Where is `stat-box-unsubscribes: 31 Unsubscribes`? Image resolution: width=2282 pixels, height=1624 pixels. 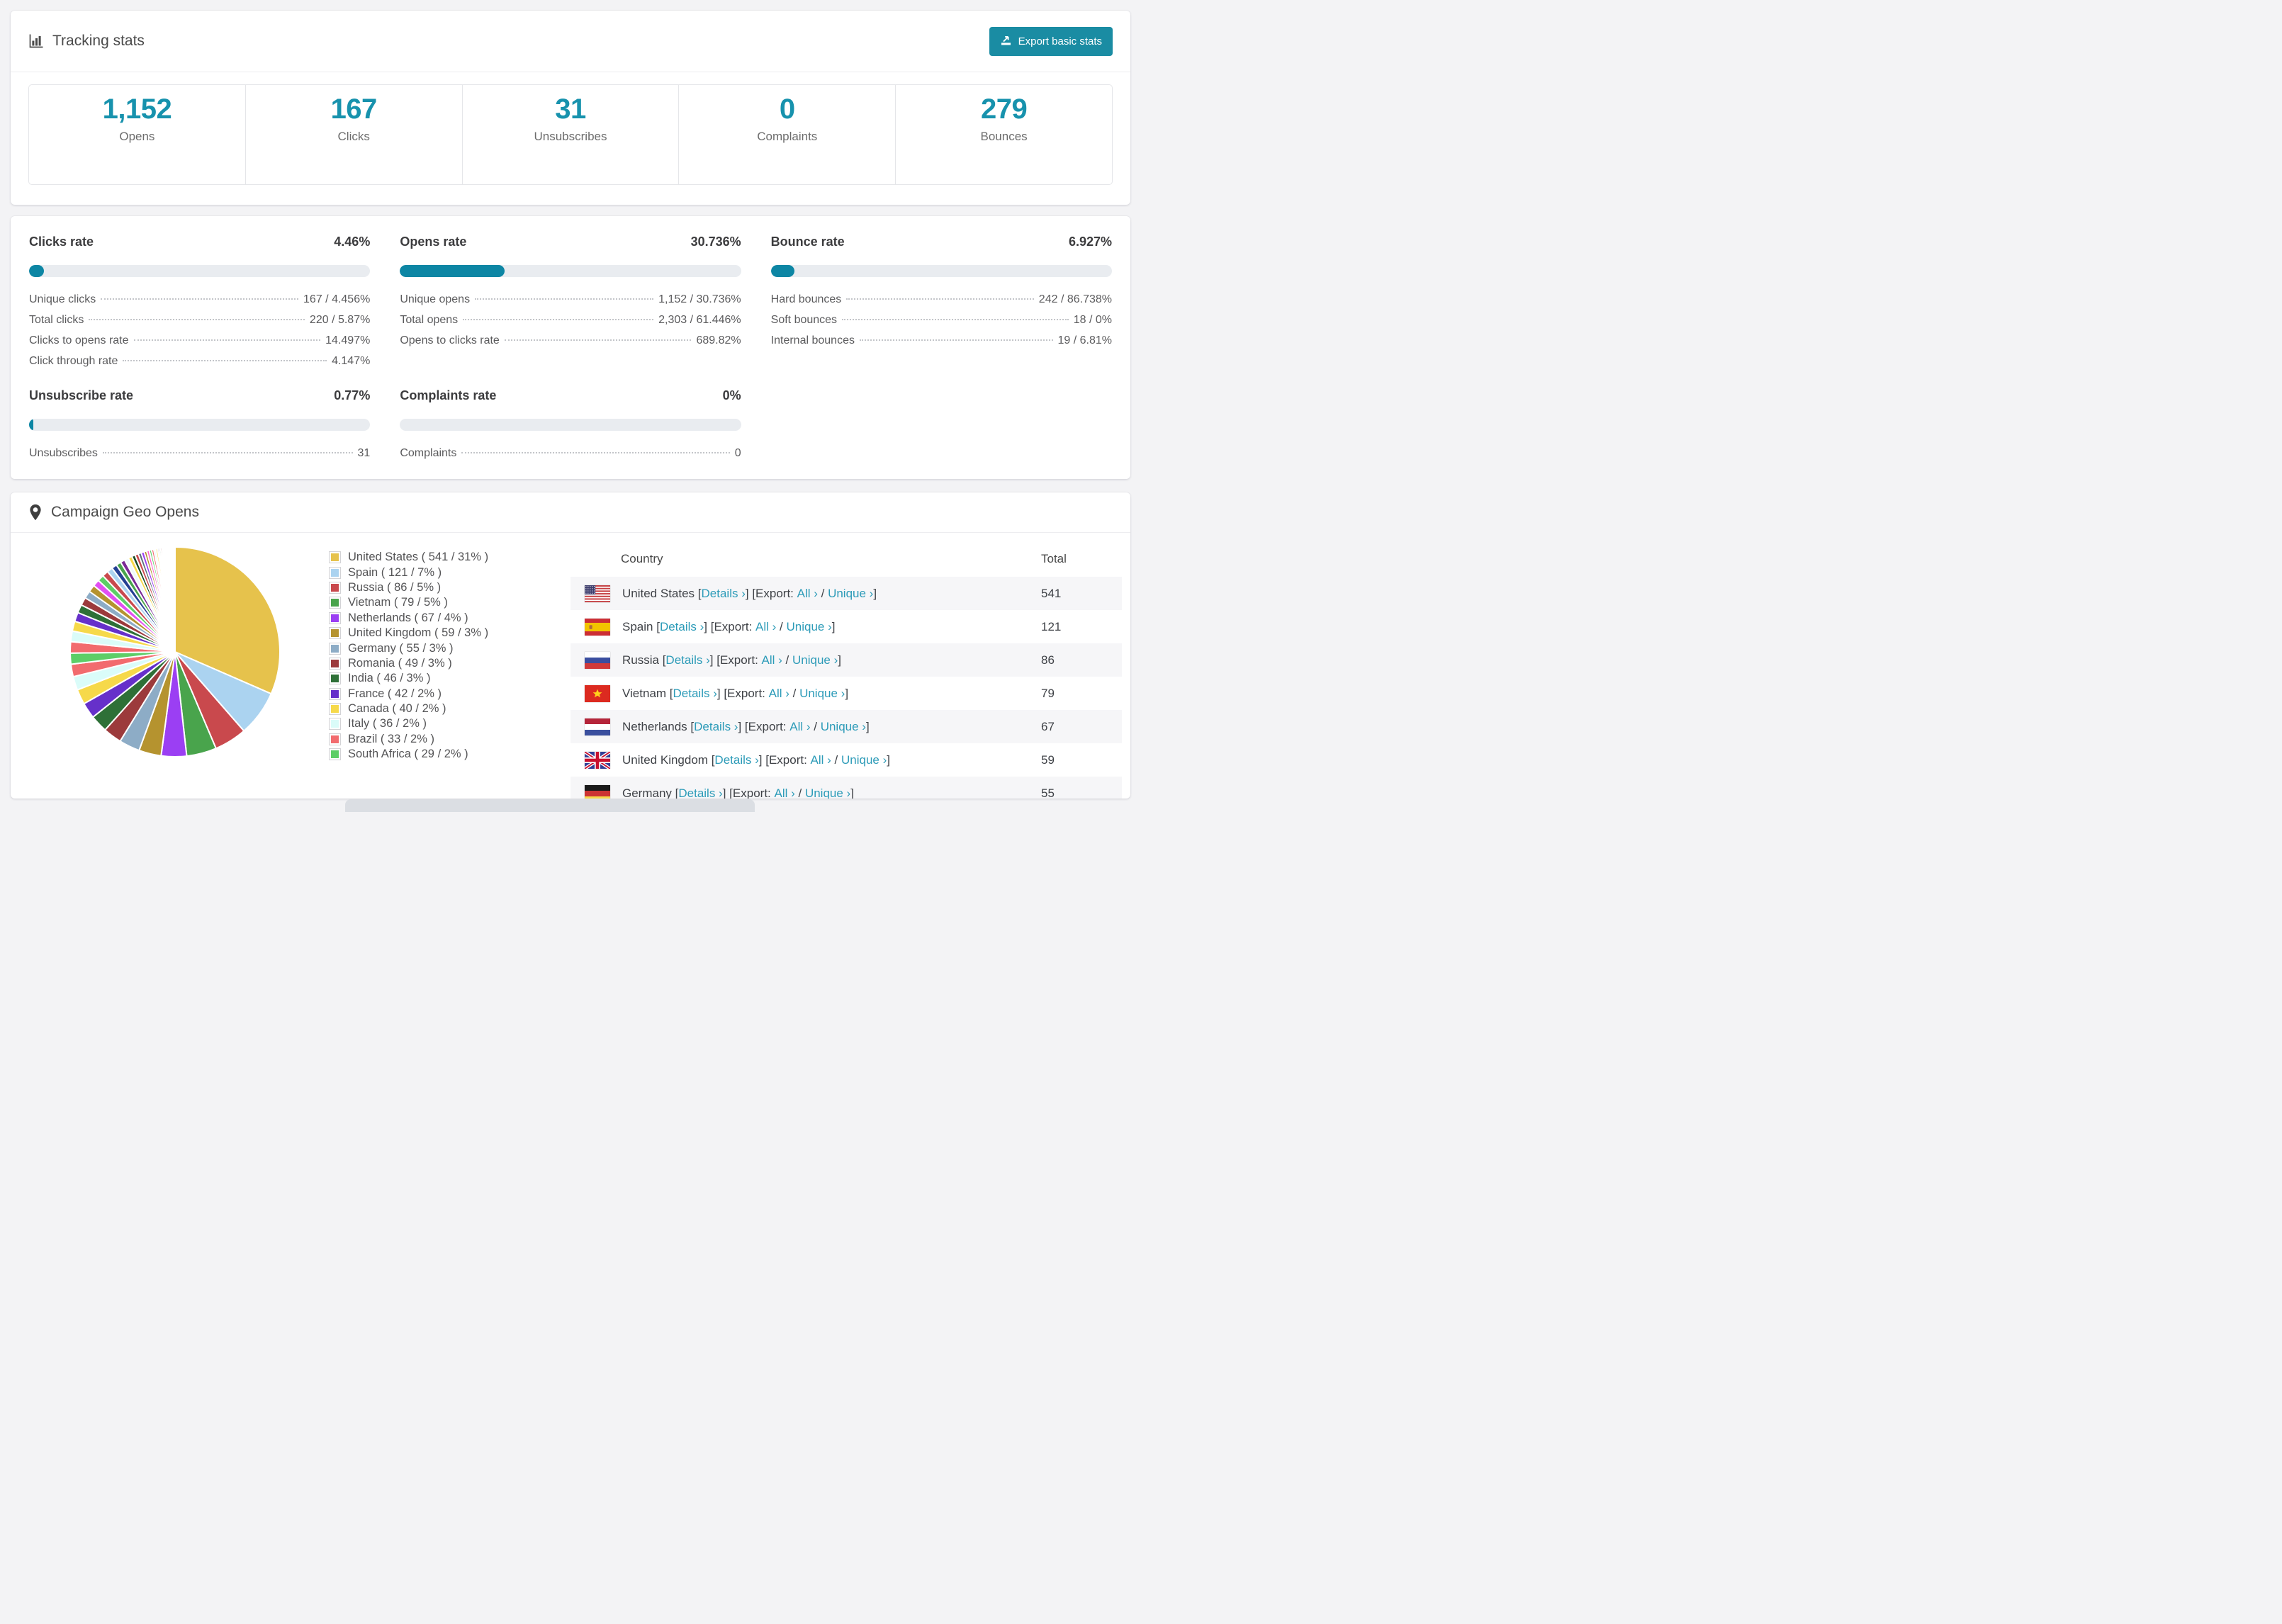
stat-box-unsubscribes: 31 Unsubscribes is located at coordinates (571, 134).